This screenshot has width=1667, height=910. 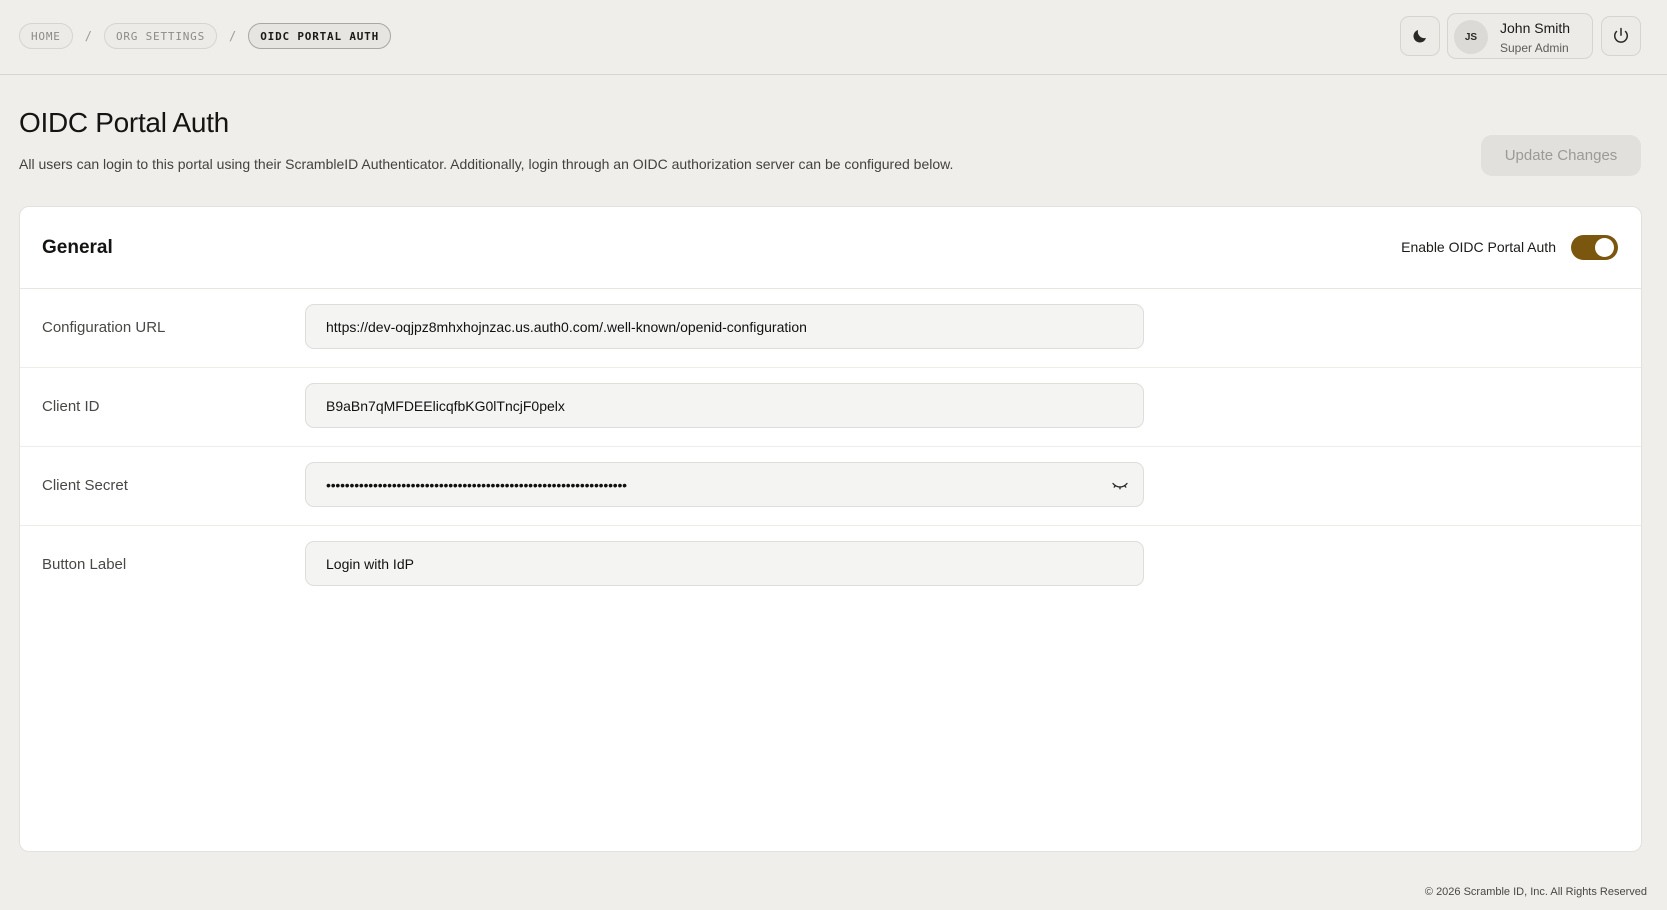 What do you see at coordinates (1604, 247) in the screenshot?
I see `toggle-knob` at bounding box center [1604, 247].